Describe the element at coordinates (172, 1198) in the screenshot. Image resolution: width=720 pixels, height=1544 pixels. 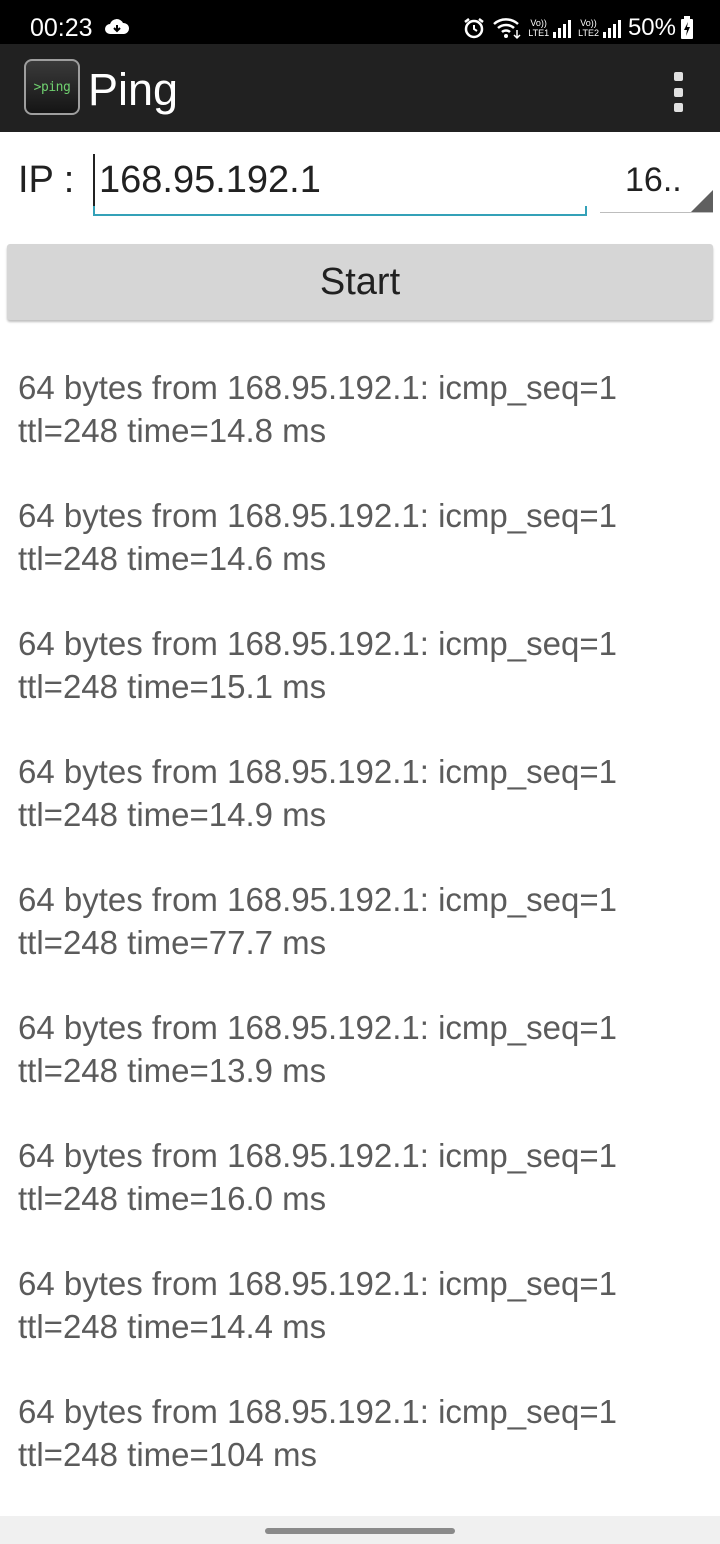
I see `result-line: ttl=248 time=16.0 ms` at that location.